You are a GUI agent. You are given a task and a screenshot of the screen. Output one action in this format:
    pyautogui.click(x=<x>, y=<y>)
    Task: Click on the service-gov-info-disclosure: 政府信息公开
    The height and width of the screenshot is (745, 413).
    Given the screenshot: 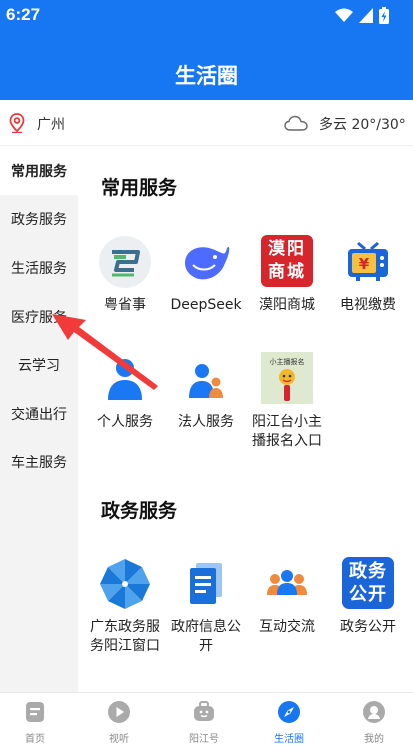 What is the action you would take?
    pyautogui.click(x=206, y=606)
    